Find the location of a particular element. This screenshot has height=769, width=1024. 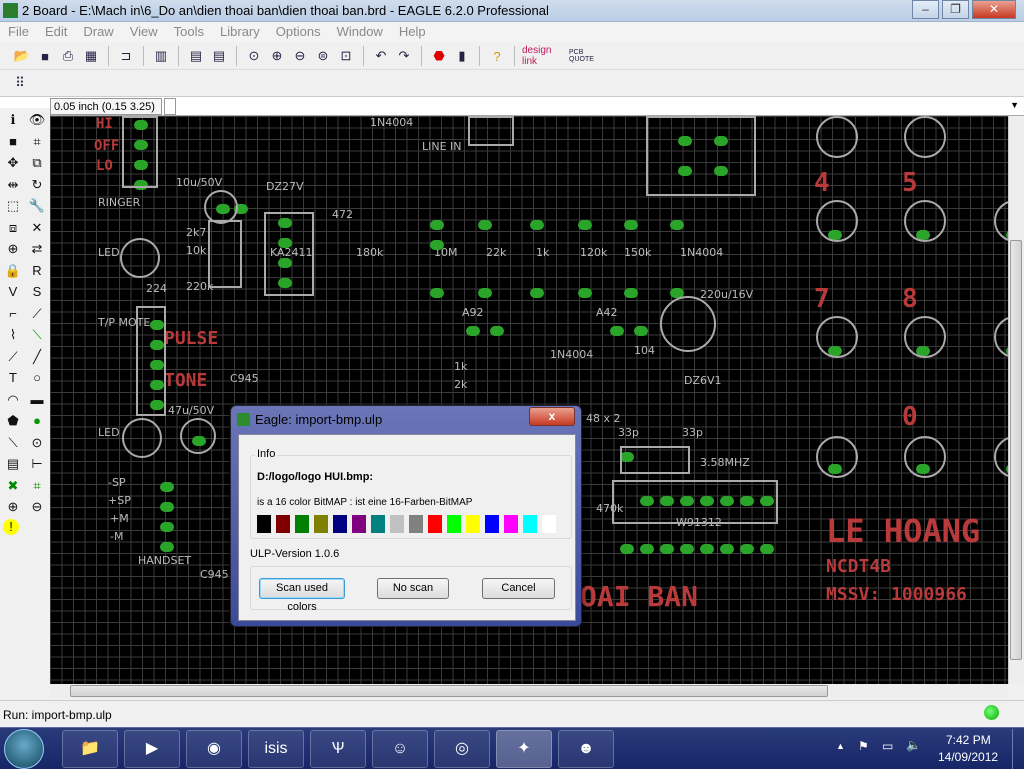

taskbar: 📁 ▶ ◉ isis Ѱ ☺ ◎ ✦ ☻ ▲ ⚑ ▭ 🔈 7:42 PM 14/09/2012 is located at coordinates (512, 748).